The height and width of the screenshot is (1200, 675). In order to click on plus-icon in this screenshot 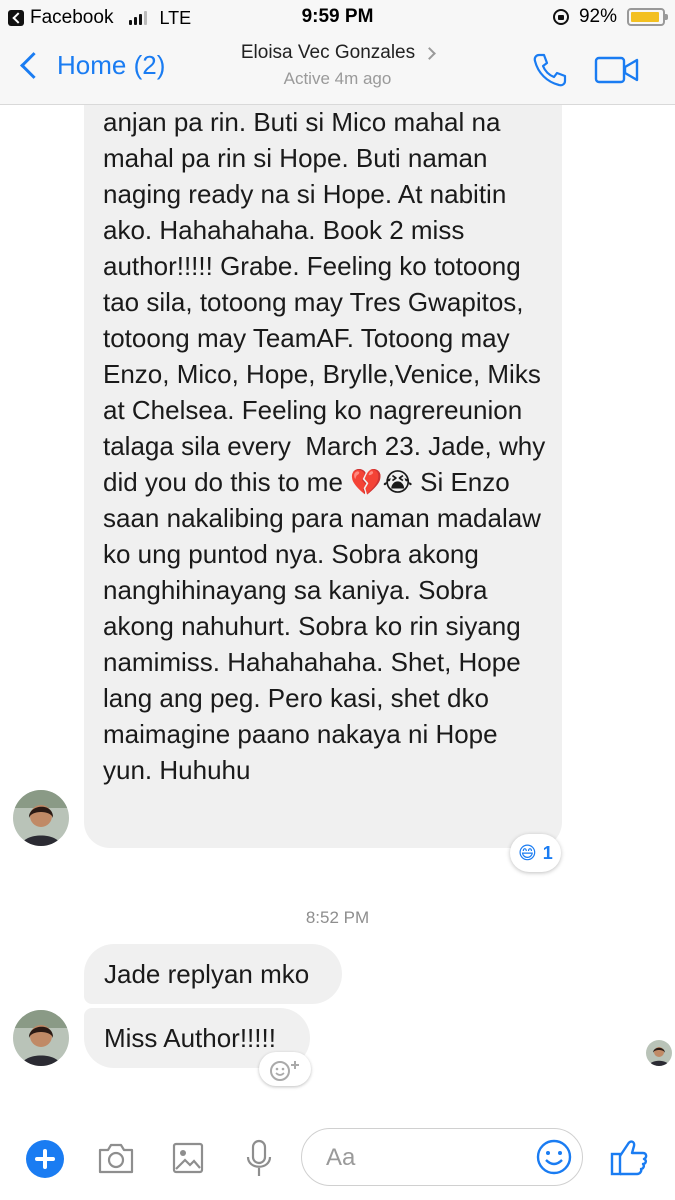, I will do `click(45, 1159)`.